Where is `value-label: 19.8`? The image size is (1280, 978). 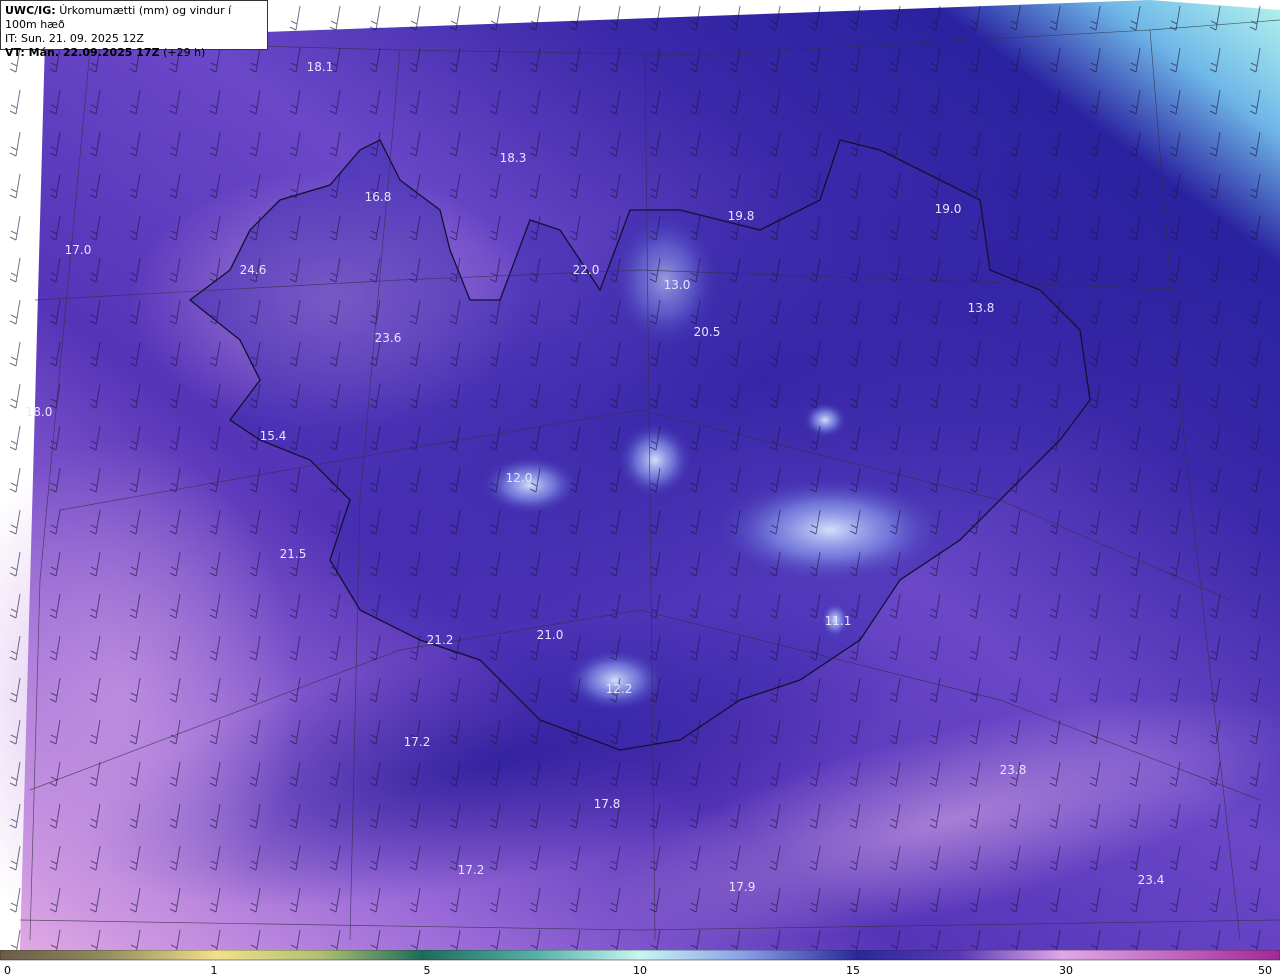 value-label: 19.8 is located at coordinates (741, 216).